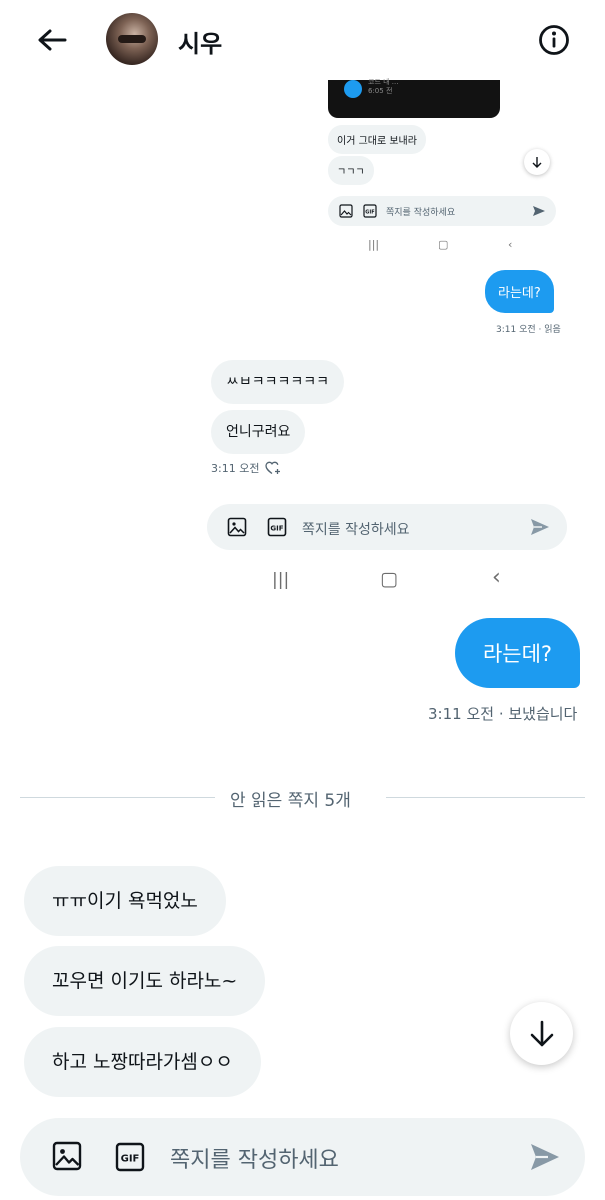 The height and width of the screenshot is (1200, 605). What do you see at coordinates (142, 1062) in the screenshot?
I see `incoming-message: 하고 노짱따라가셈ㅇㅇ` at bounding box center [142, 1062].